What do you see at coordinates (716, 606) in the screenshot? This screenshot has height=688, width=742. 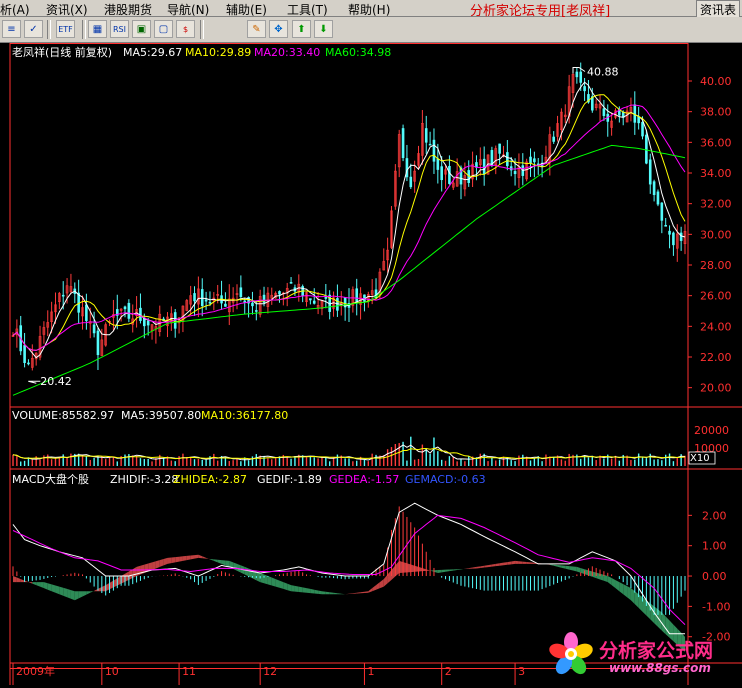 I see `macd-tick-label: -1.00` at bounding box center [716, 606].